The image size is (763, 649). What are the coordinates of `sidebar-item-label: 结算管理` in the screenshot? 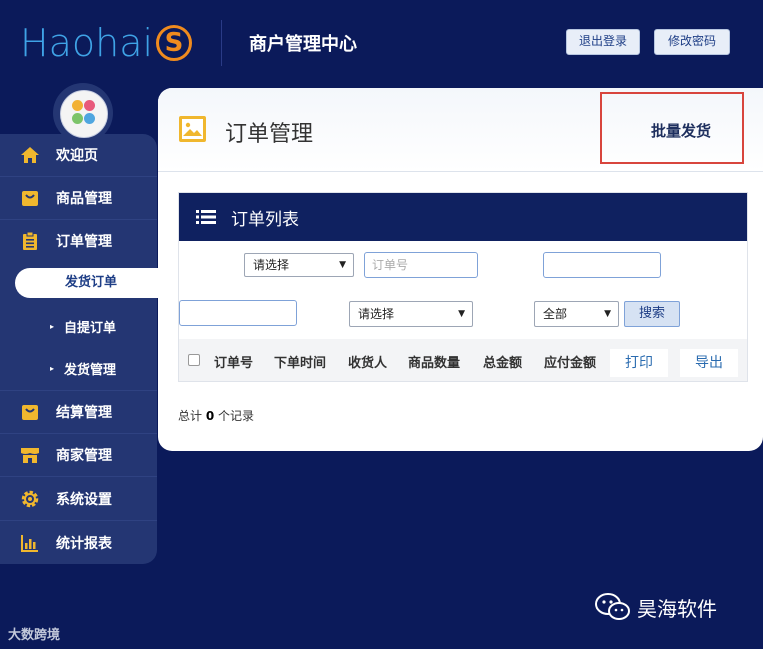 It's located at (84, 413).